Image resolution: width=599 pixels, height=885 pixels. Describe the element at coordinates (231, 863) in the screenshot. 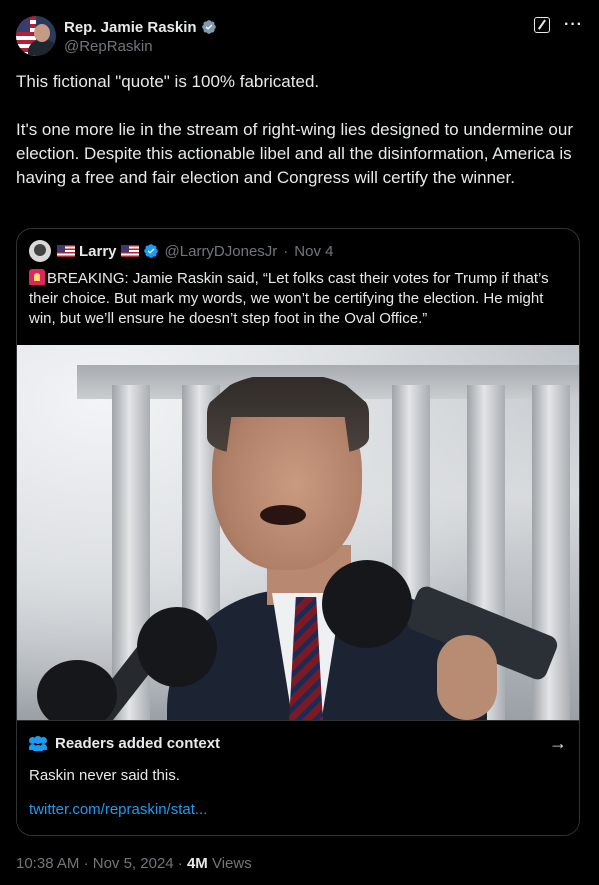

I see `views-label: Views` at that location.